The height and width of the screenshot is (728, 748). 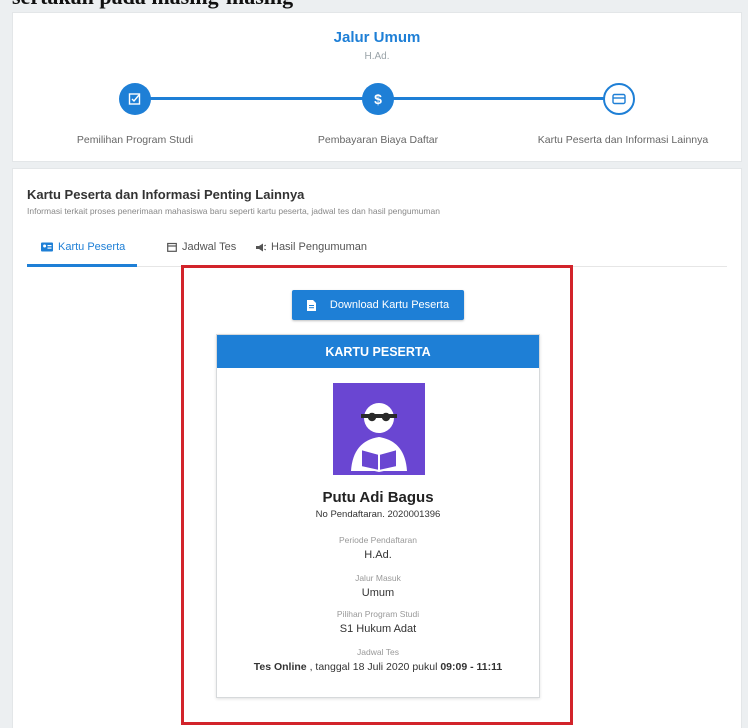 What do you see at coordinates (378, 629) in the screenshot?
I see `program-value: S1 Hukum Adat` at bounding box center [378, 629].